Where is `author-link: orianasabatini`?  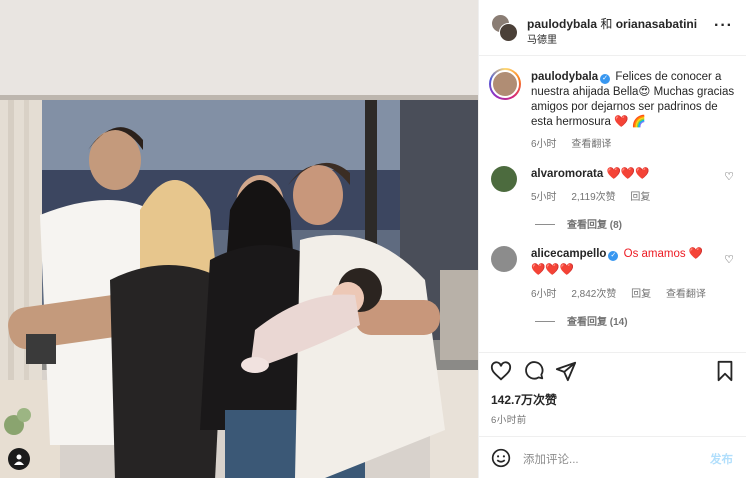 author-link: orianasabatini is located at coordinates (656, 24).